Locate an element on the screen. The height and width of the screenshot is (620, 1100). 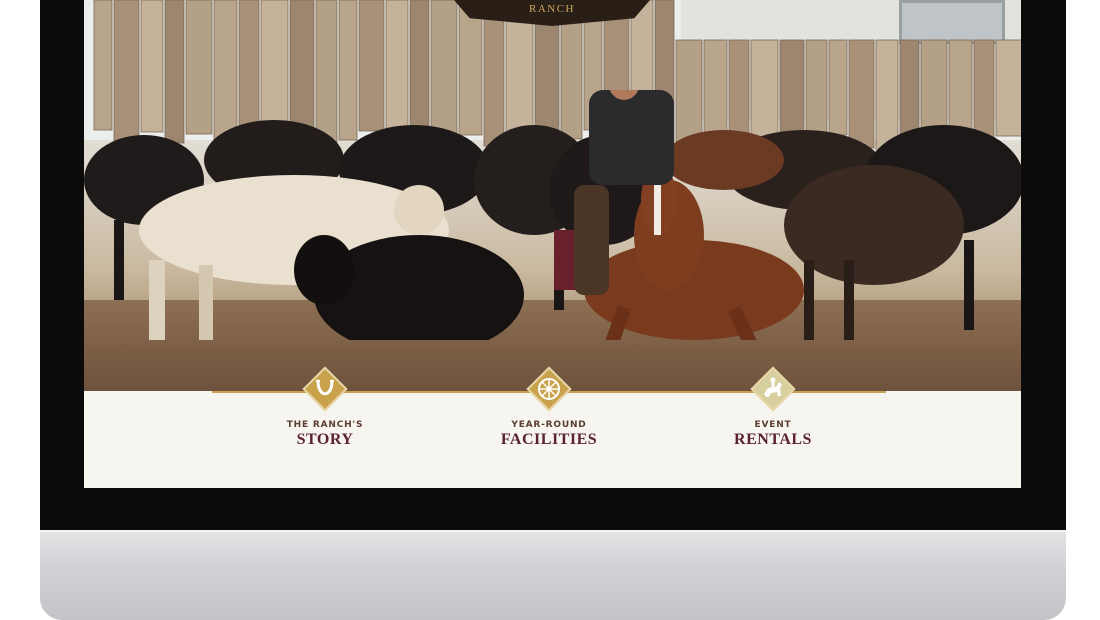
chin-highlight is located at coordinates (553, 531).